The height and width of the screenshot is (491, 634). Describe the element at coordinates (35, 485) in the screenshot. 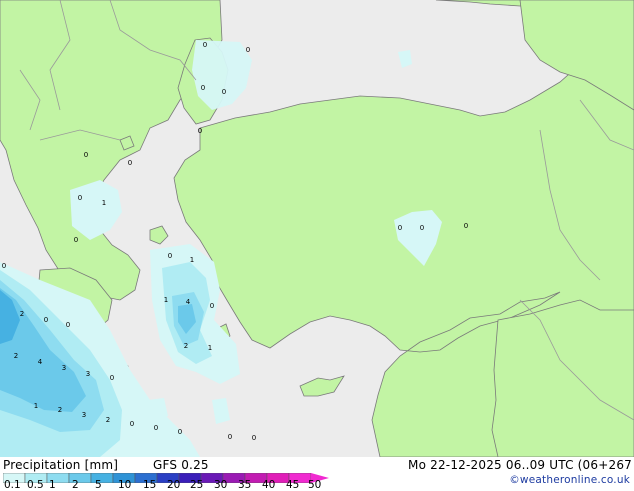

I see `scale-label: 0.5` at that location.